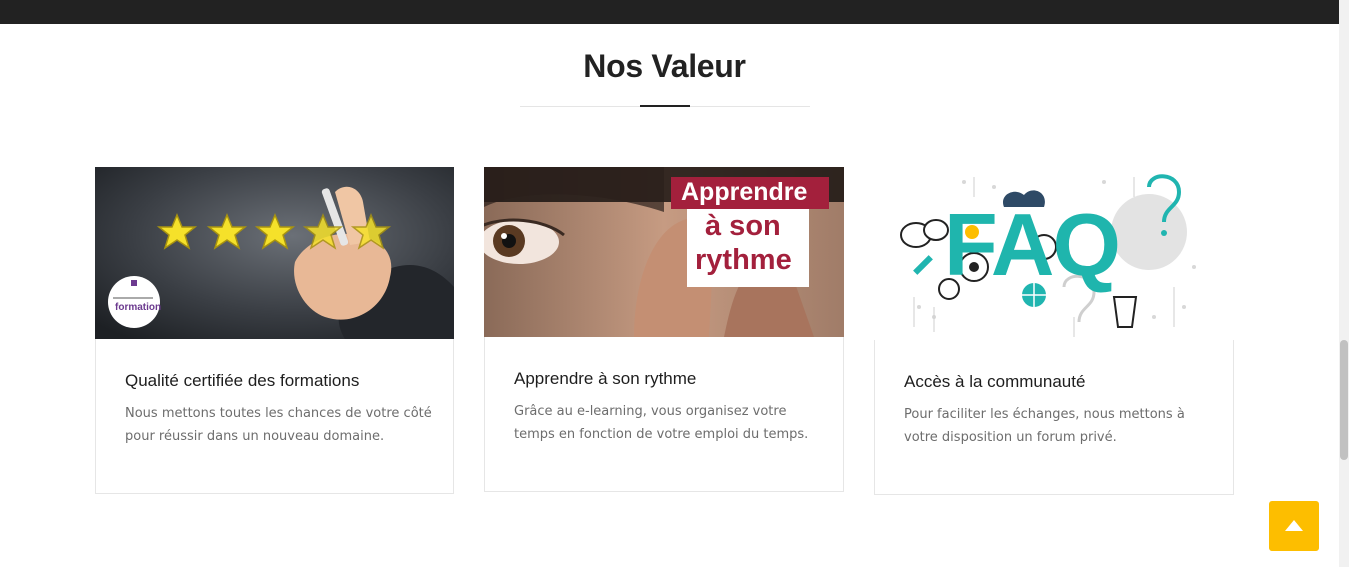  Describe the element at coordinates (1032, 244) in the screenshot. I see `faq-text: FAQ` at that location.